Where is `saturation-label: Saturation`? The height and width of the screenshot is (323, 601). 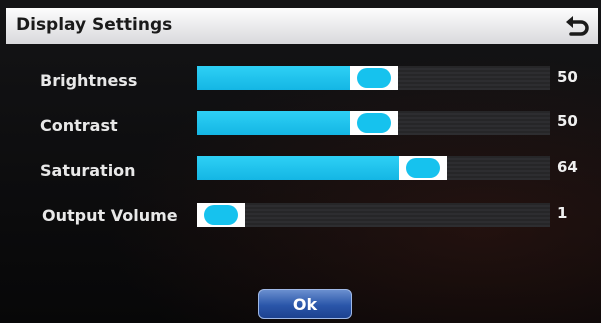
saturation-label: Saturation is located at coordinates (88, 170).